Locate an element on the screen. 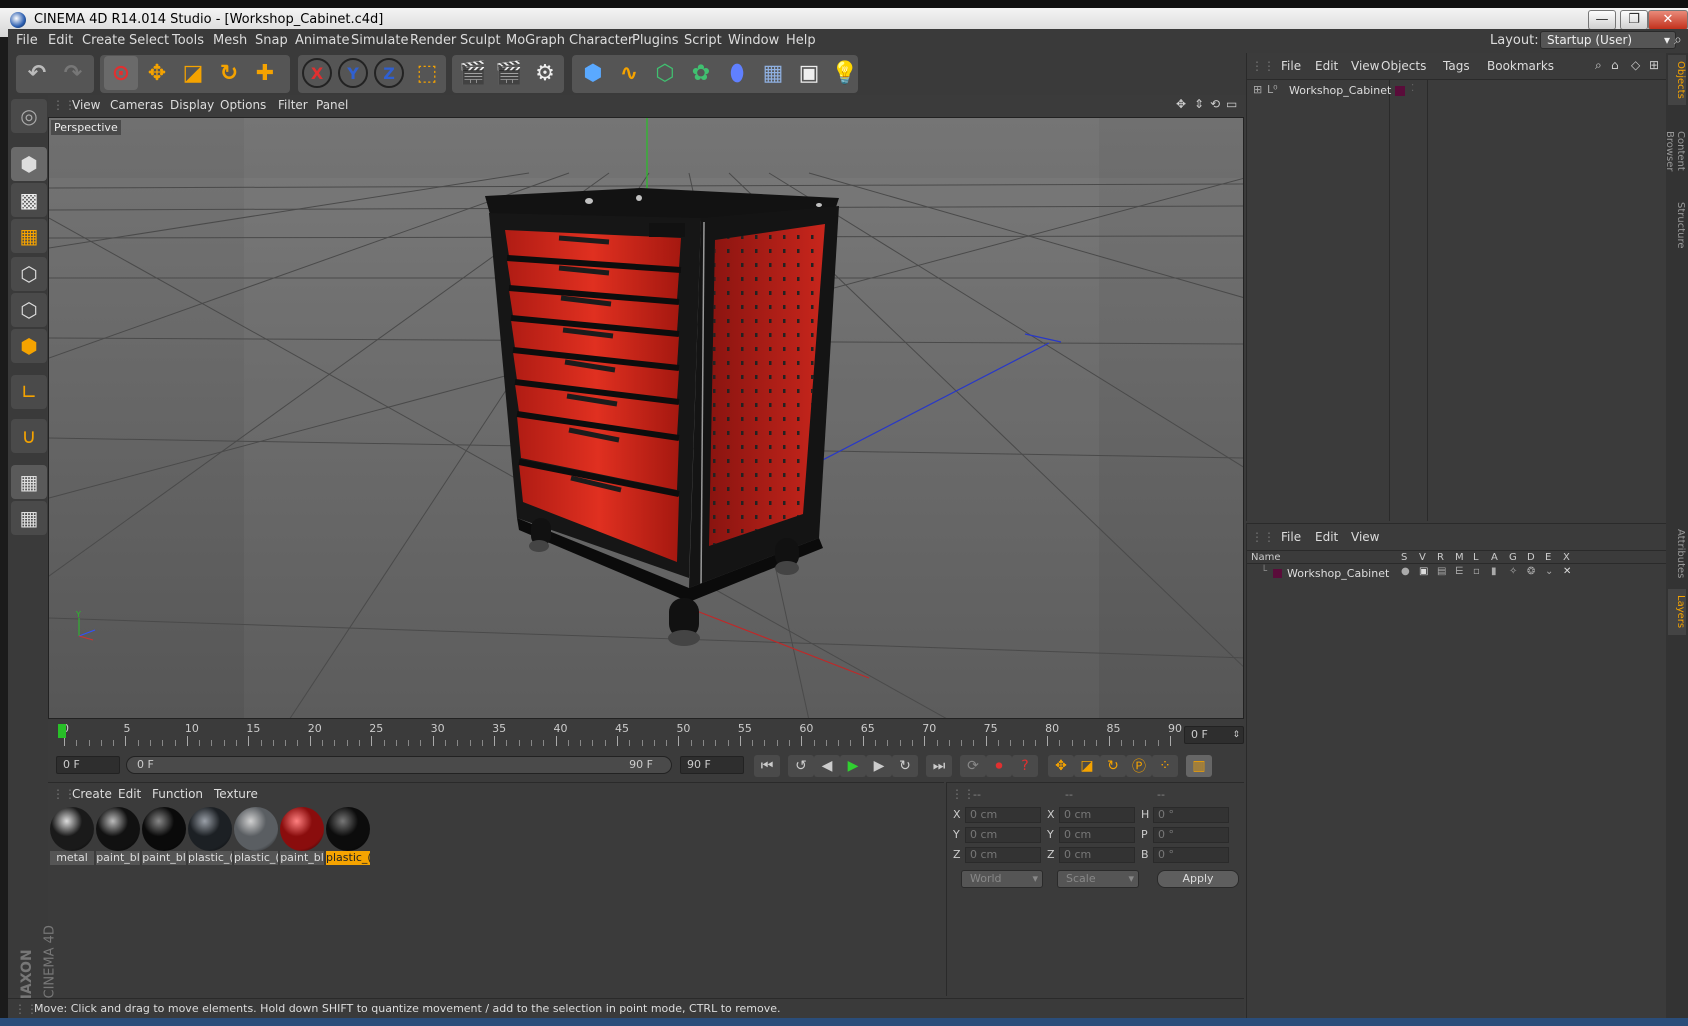  viewport-menu-filter: Filter is located at coordinates (293, 105).